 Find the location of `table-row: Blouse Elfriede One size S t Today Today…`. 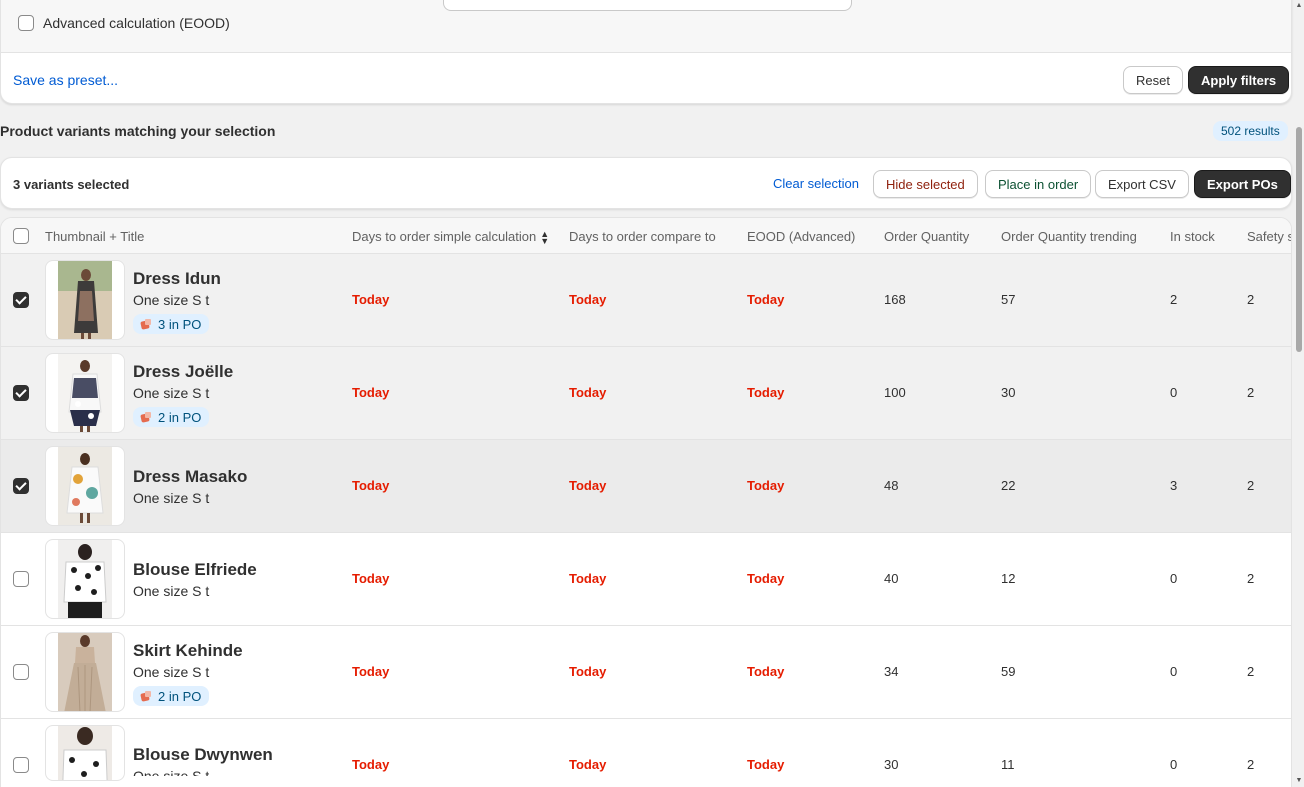

table-row: Blouse Elfriede One size S t Today Today… is located at coordinates (646, 579).